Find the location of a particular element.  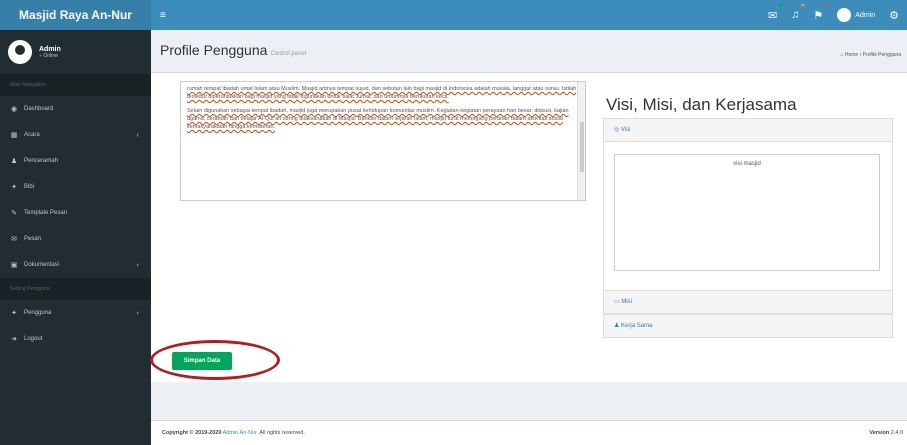

user-status: ● Online is located at coordinates (50, 56).